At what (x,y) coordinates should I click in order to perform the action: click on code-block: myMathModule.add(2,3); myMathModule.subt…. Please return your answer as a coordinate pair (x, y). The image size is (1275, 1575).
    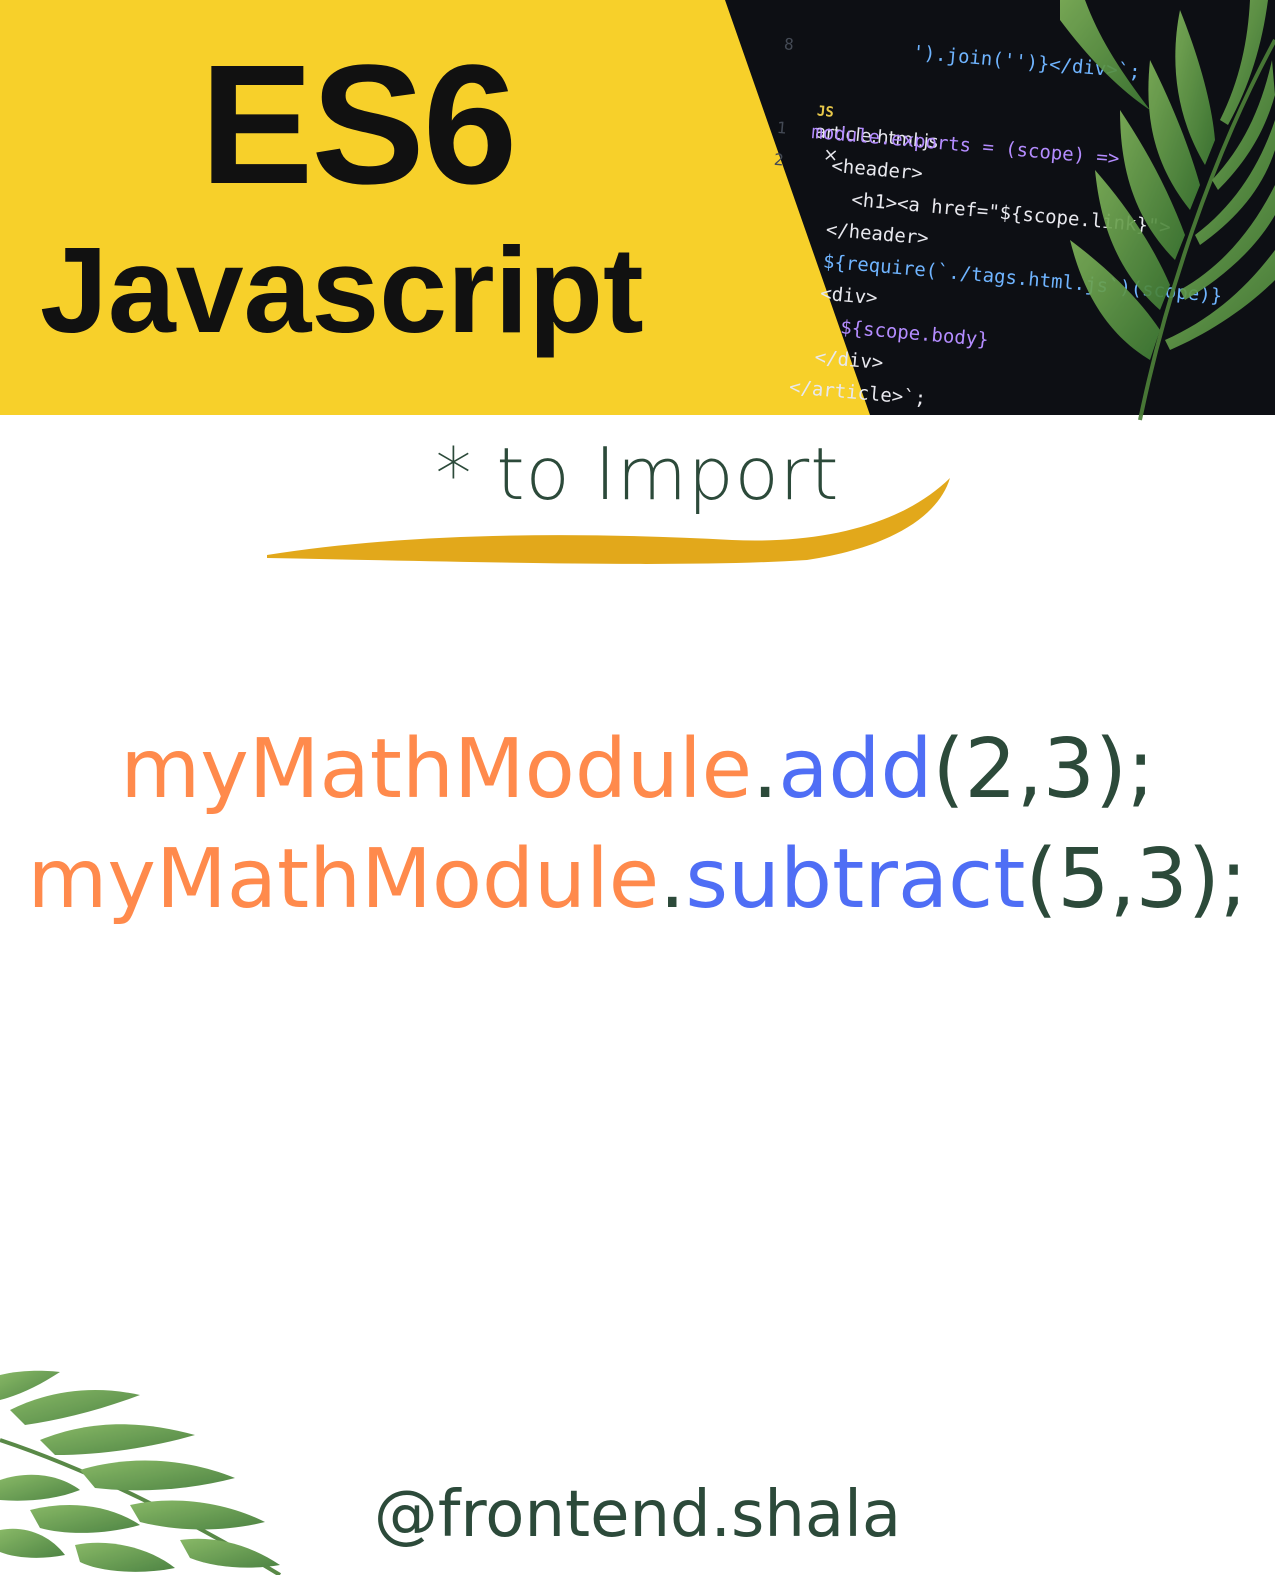
    Looking at the image, I should click on (637, 825).